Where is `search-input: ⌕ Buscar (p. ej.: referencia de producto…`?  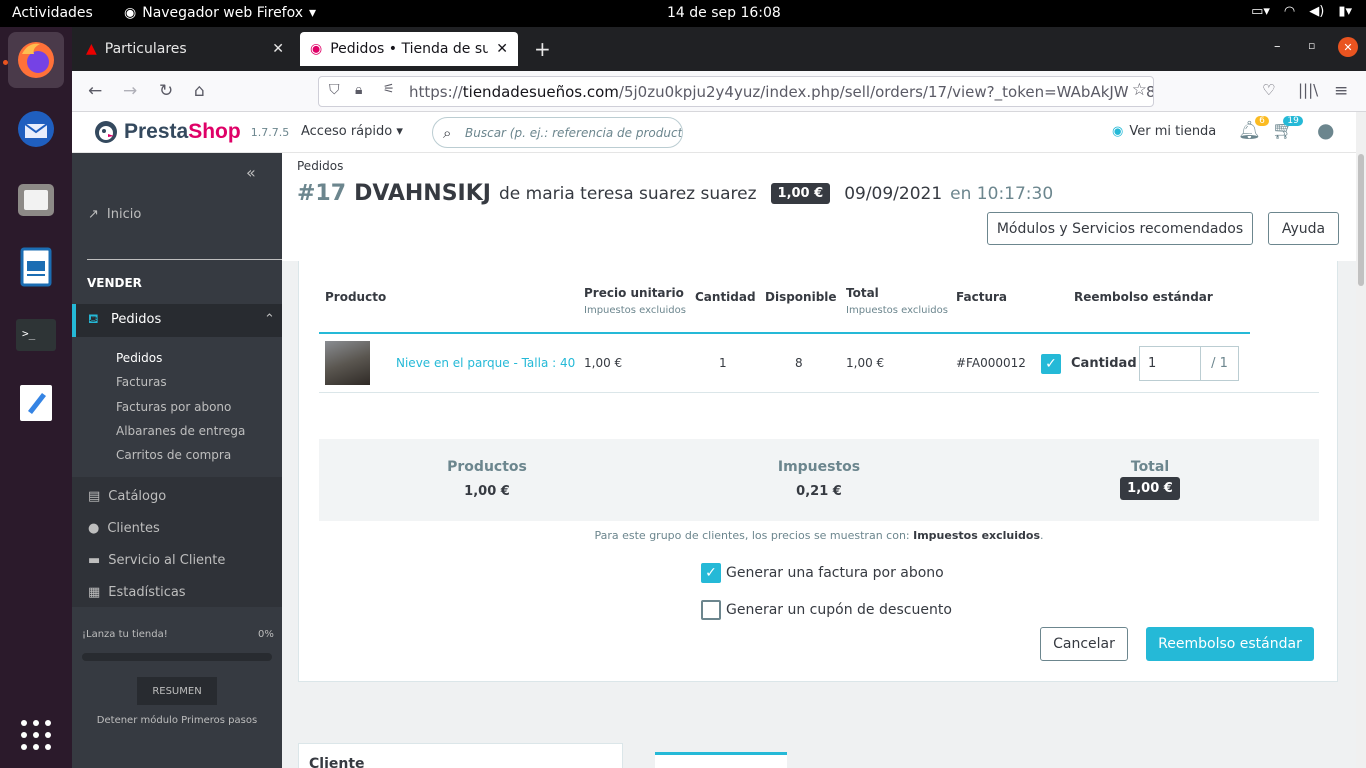
search-input: ⌕ Buscar (p. ej.: referencia de producto… is located at coordinates (557, 132).